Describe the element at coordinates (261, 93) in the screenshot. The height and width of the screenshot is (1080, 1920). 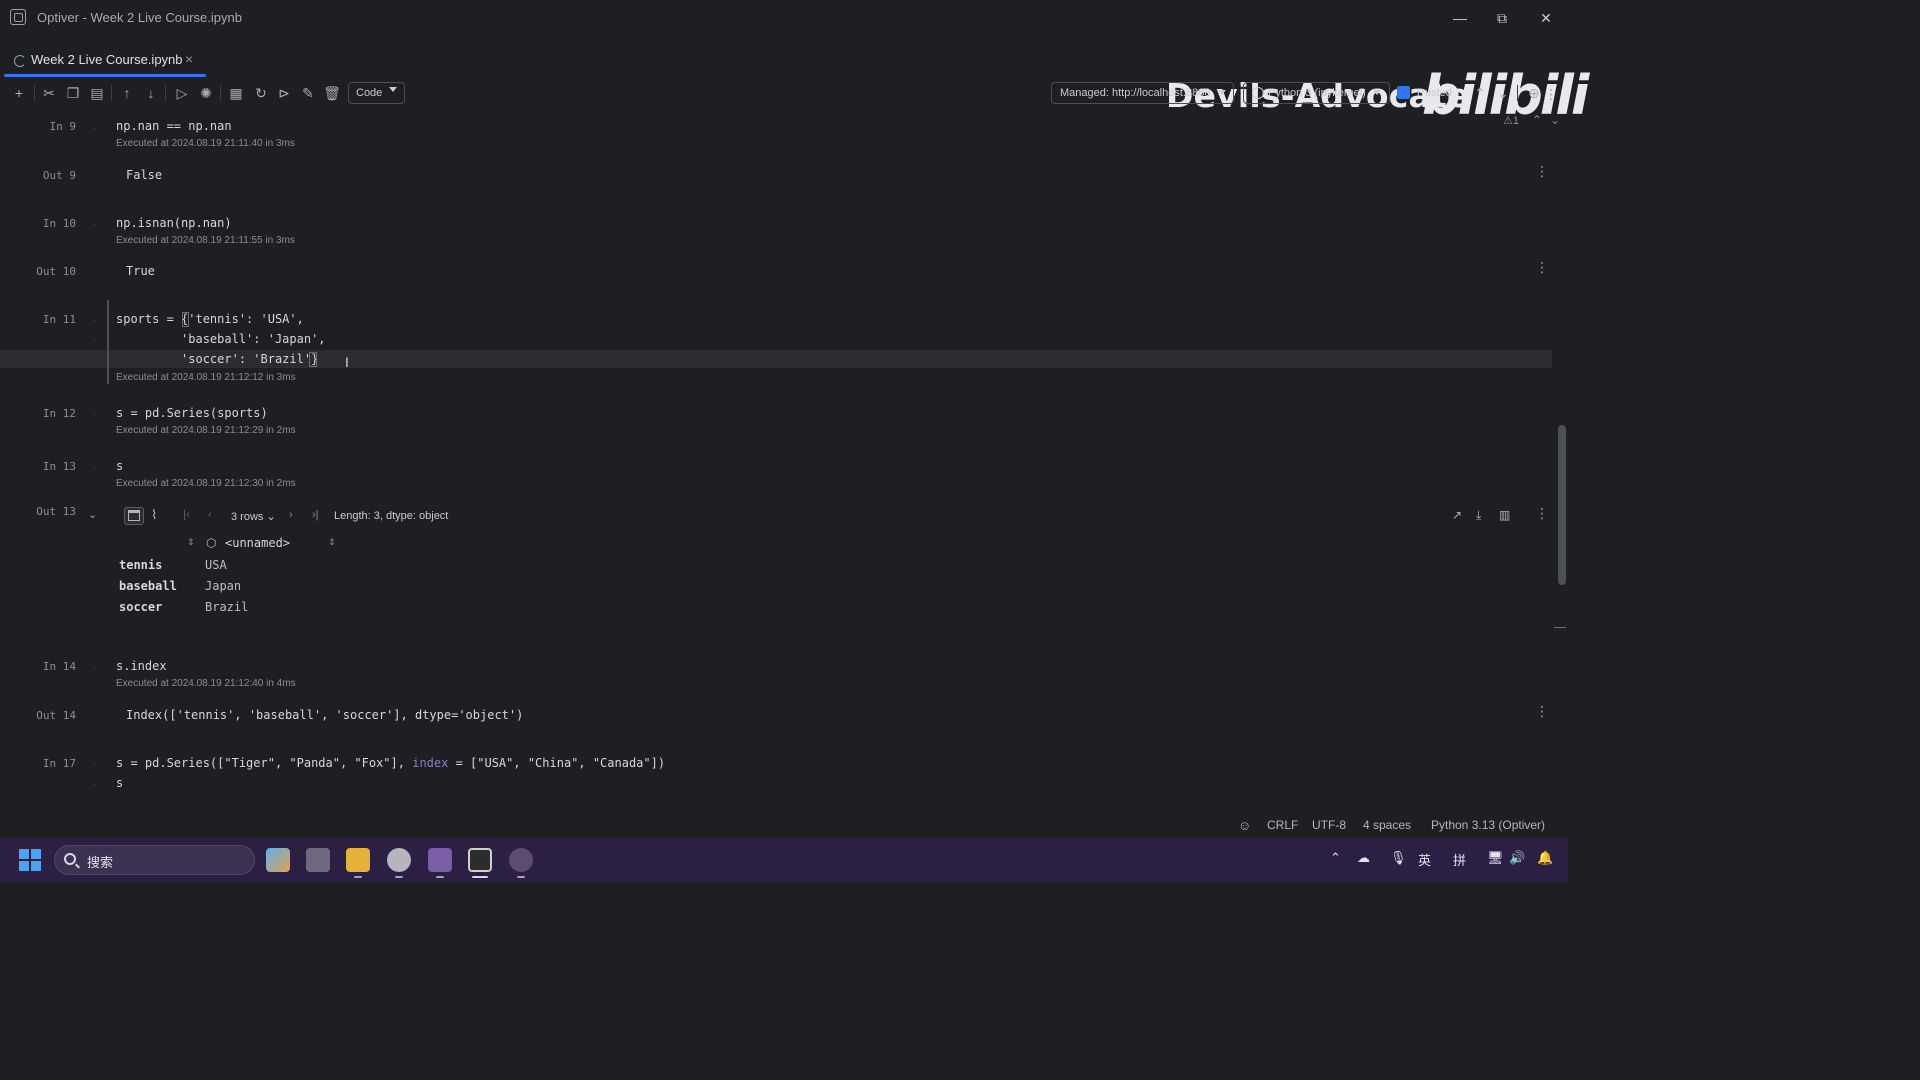
I see `restart-icon: ↻` at that location.